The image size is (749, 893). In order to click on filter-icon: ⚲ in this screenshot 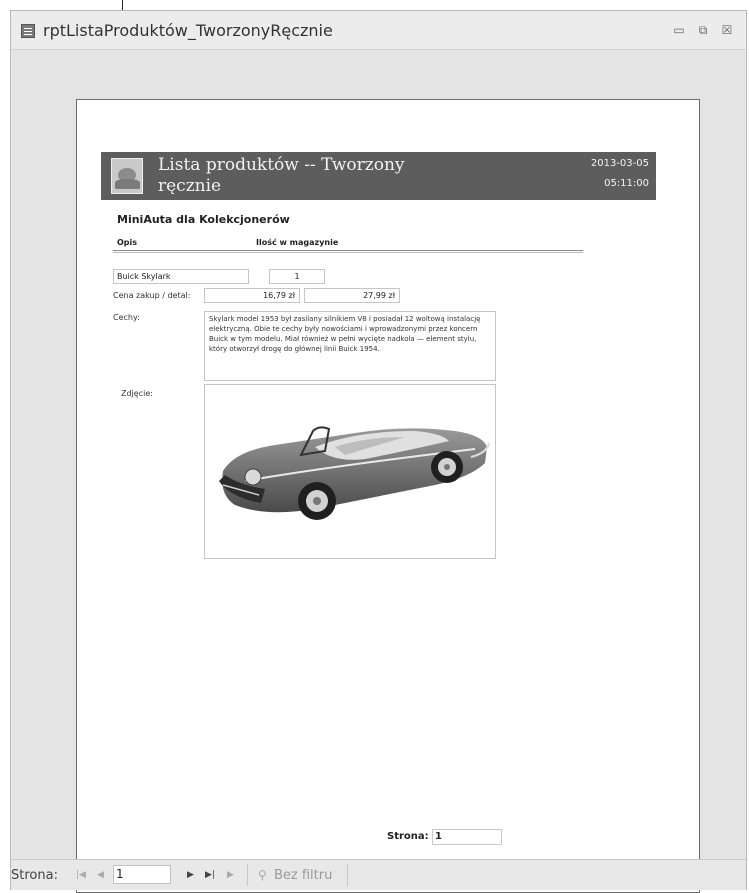, I will do `click(262, 875)`.